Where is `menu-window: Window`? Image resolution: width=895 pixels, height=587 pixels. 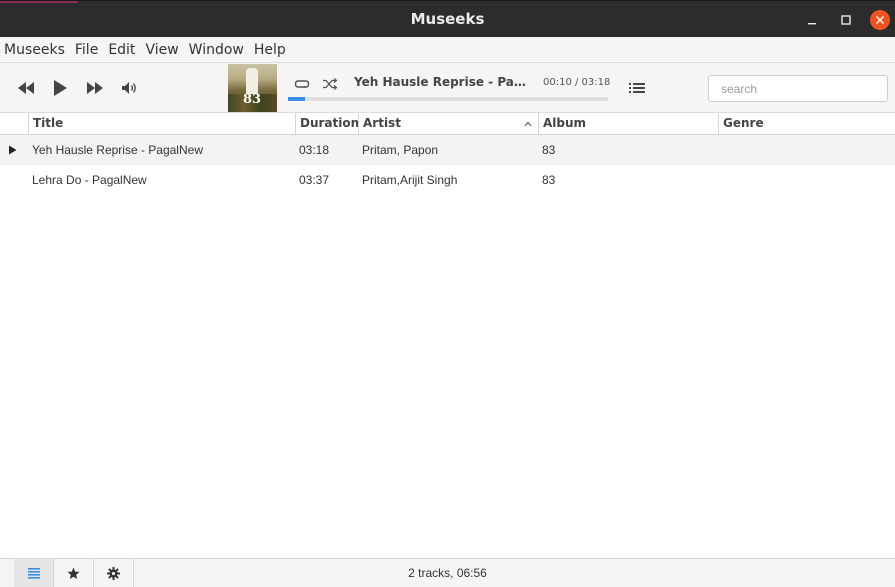 menu-window: Window is located at coordinates (216, 50).